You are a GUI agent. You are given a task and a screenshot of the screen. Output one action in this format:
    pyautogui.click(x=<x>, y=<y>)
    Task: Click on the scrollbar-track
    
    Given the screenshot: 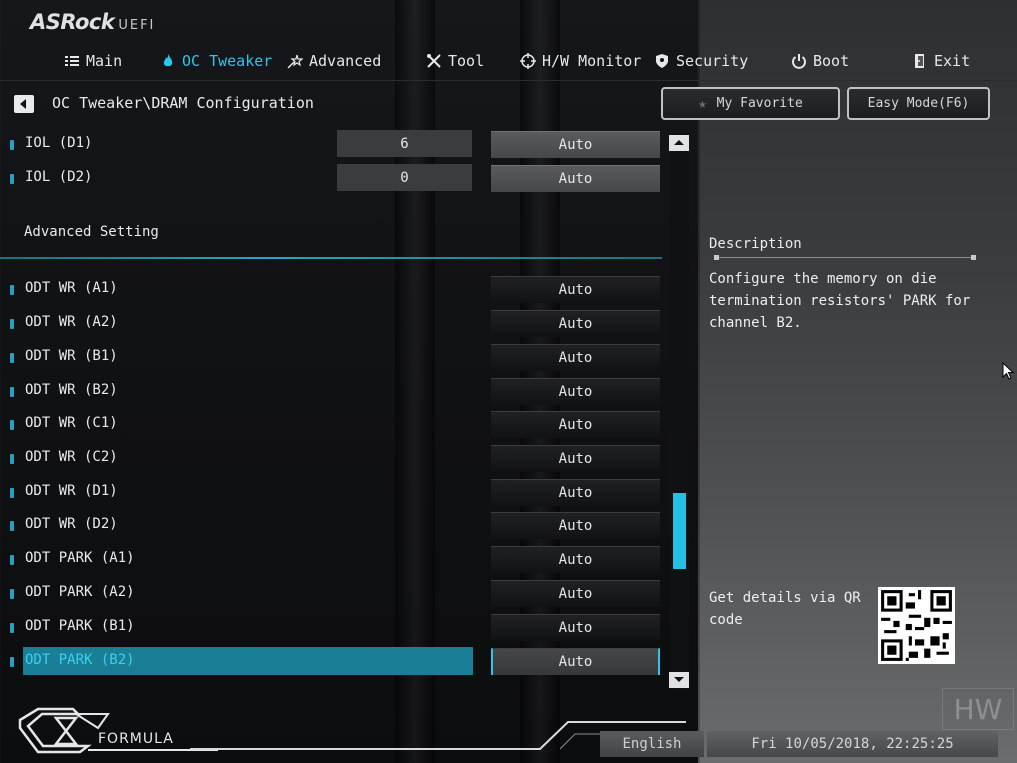 What is the action you would take?
    pyautogui.click(x=679, y=411)
    